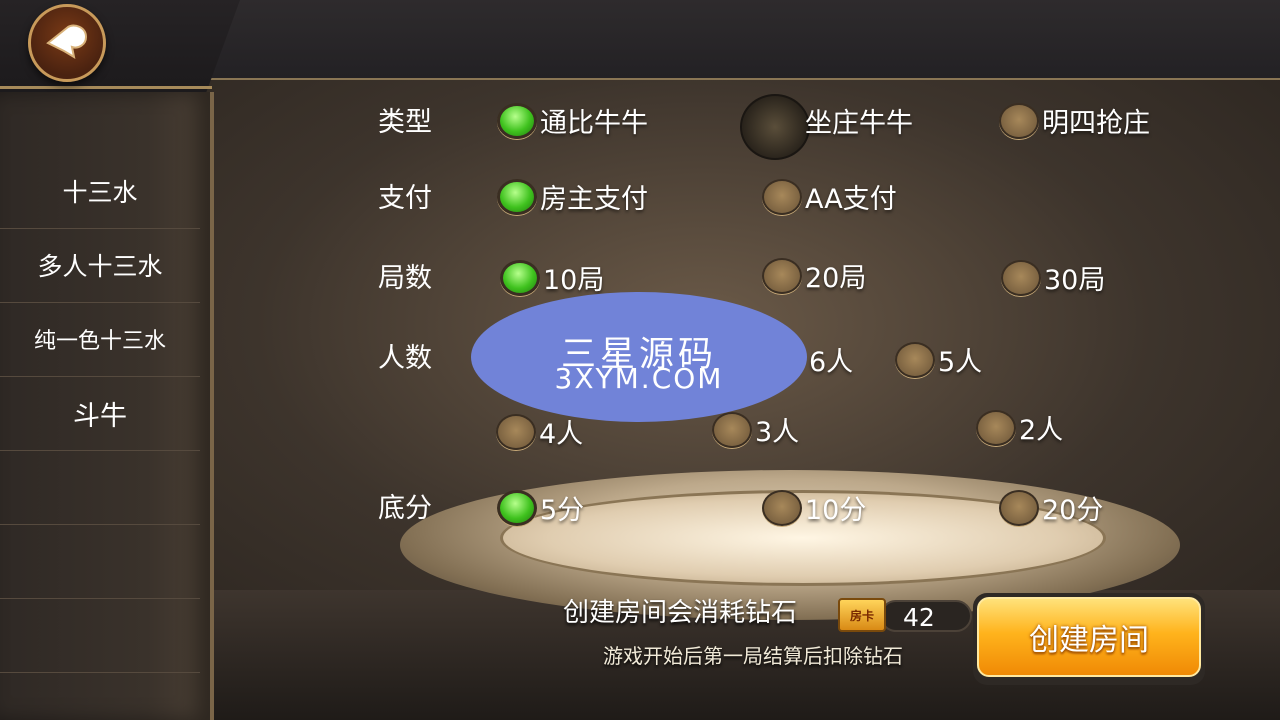 The image size is (1280, 720). What do you see at coordinates (1073, 510) in the screenshot?
I see `option-label: 20分` at bounding box center [1073, 510].